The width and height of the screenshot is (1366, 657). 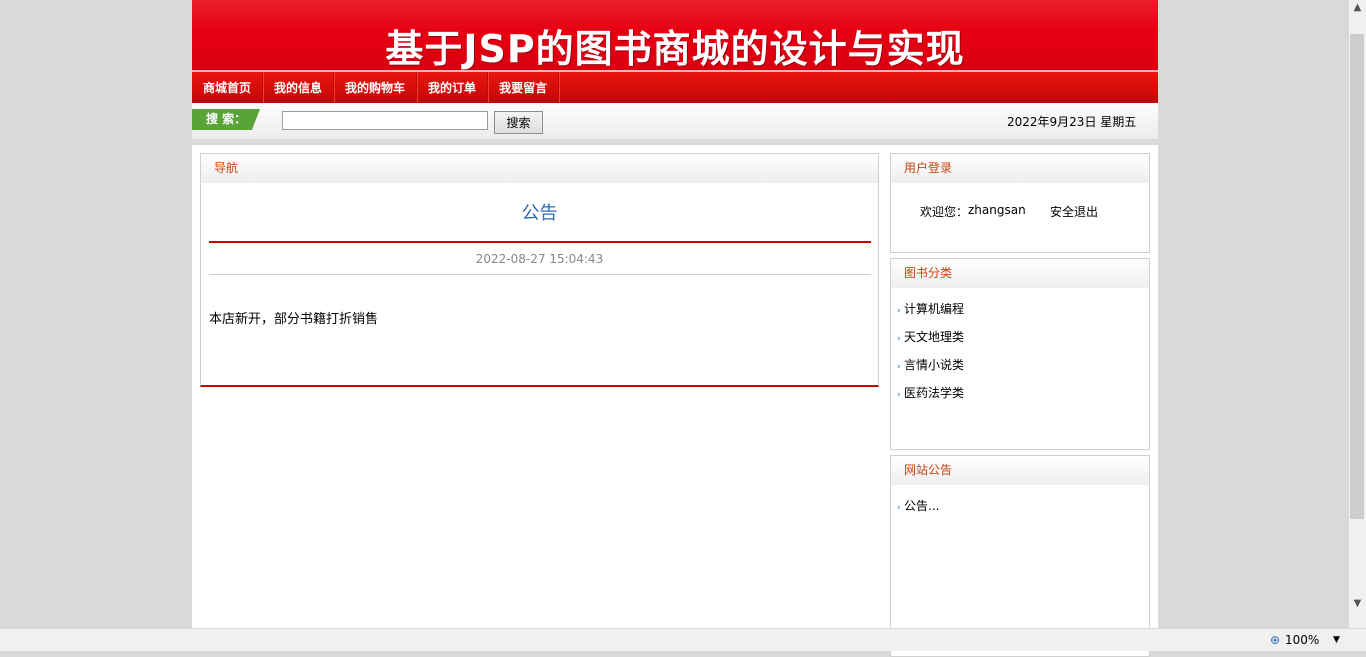 I want to click on logout-link: 安全退出, so click(x=1074, y=211).